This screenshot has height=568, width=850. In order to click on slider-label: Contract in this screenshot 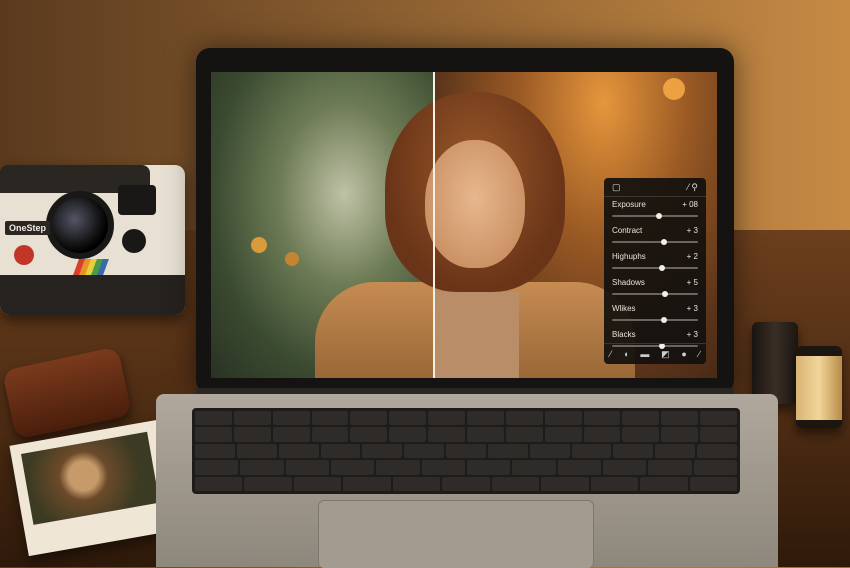, I will do `click(627, 230)`.